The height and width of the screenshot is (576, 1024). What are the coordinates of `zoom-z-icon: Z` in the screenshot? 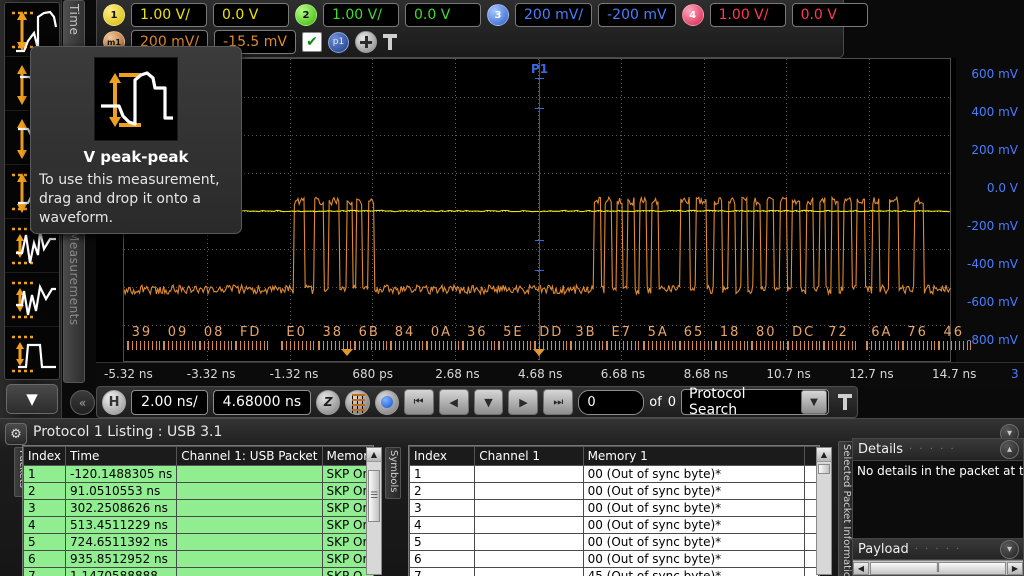 It's located at (328, 402).